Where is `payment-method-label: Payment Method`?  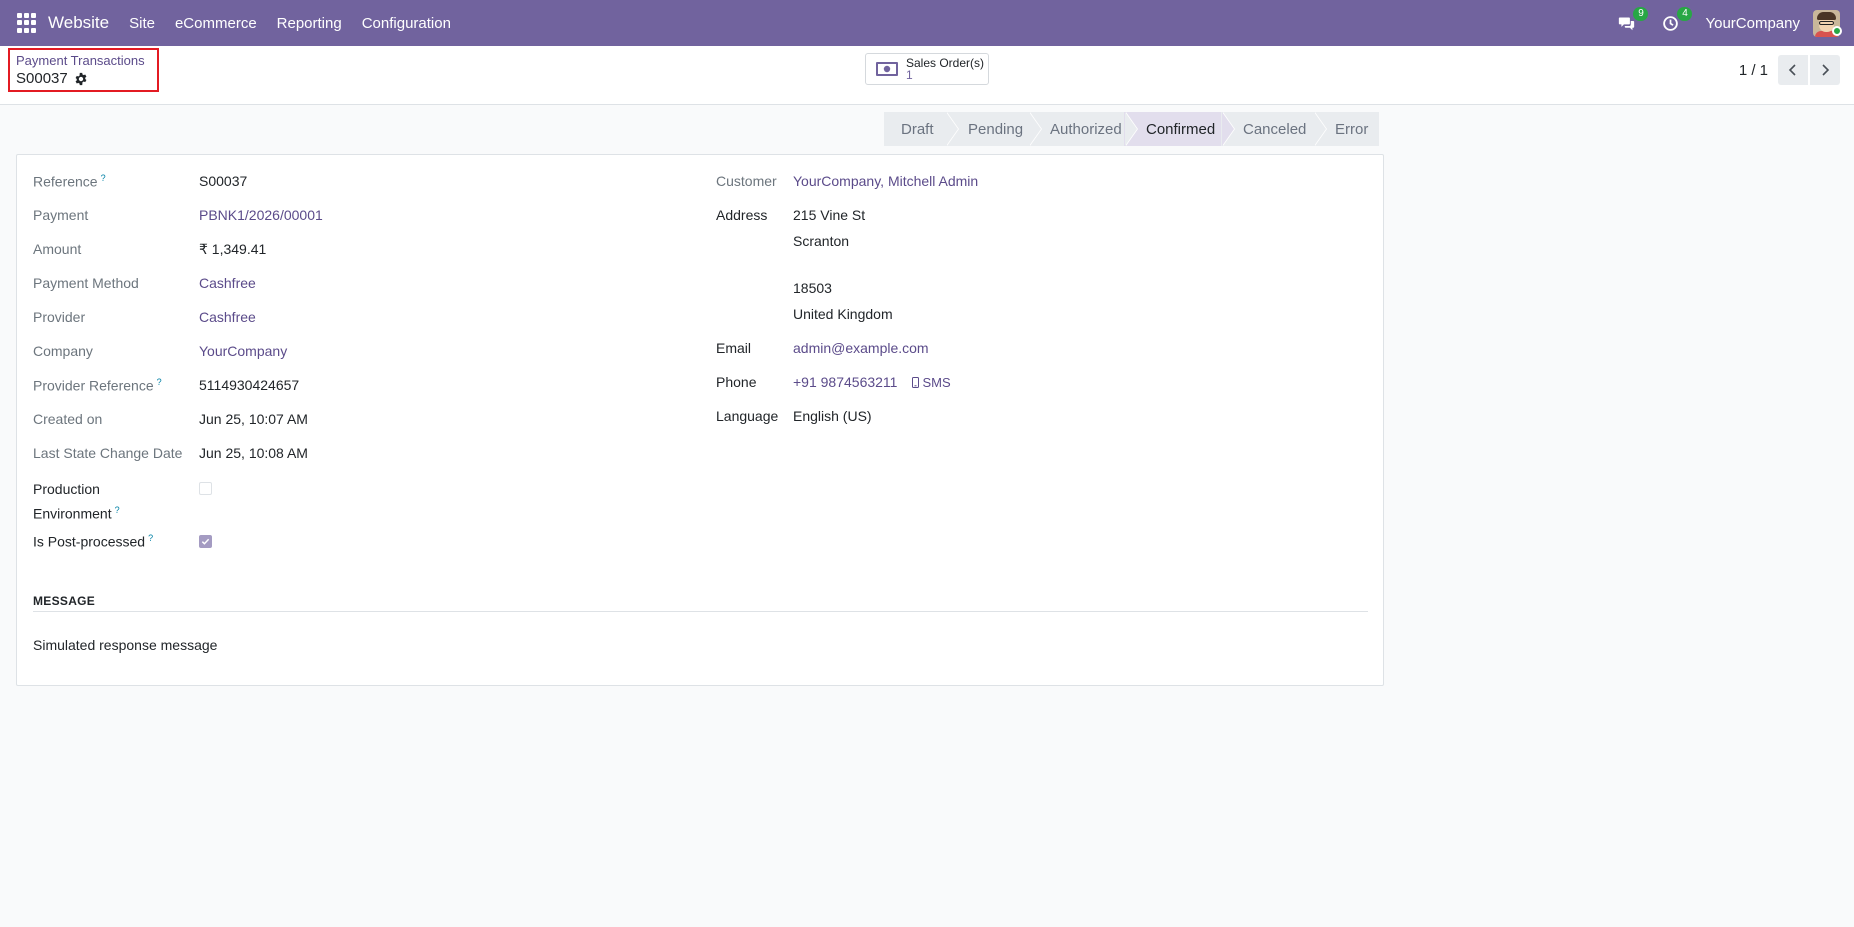 payment-method-label: Payment Method is located at coordinates (86, 283).